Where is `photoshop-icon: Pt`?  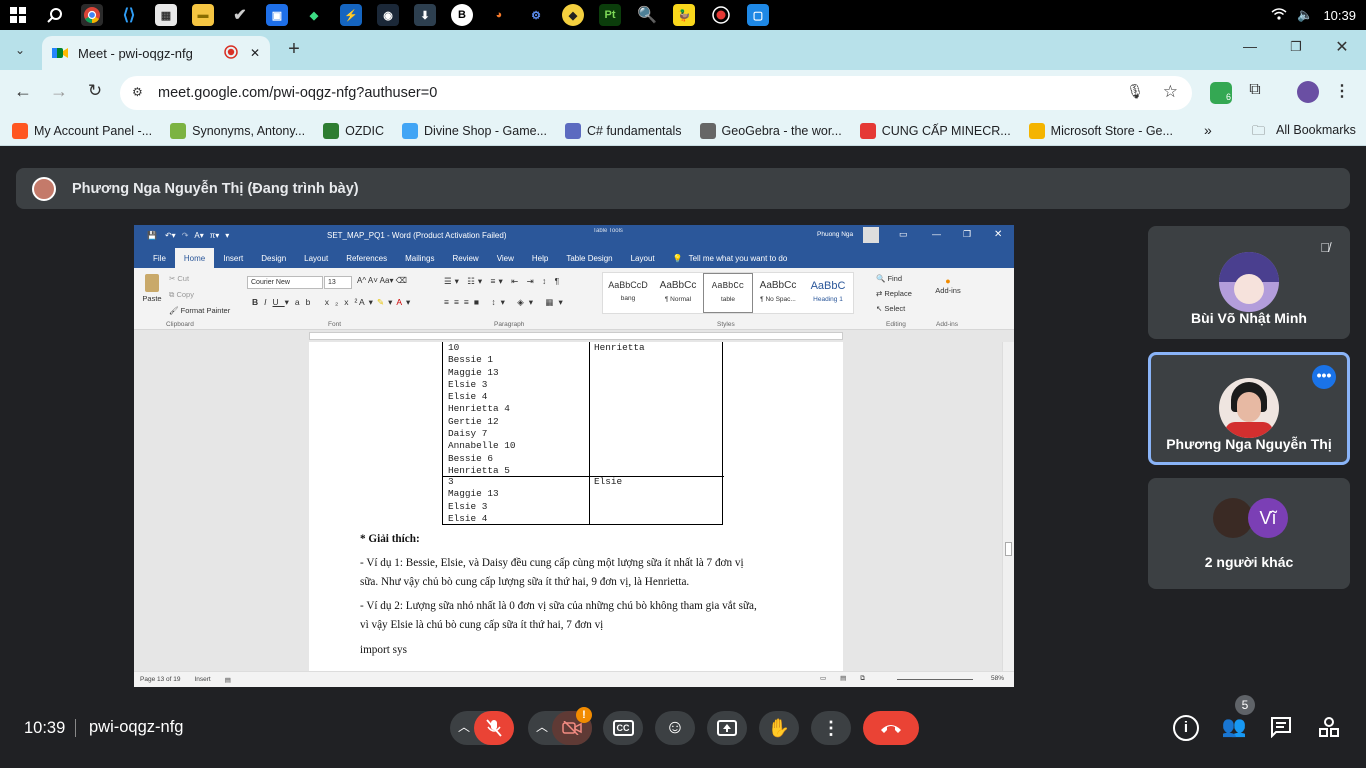
photoshop-icon: Pt is located at coordinates (610, 15).